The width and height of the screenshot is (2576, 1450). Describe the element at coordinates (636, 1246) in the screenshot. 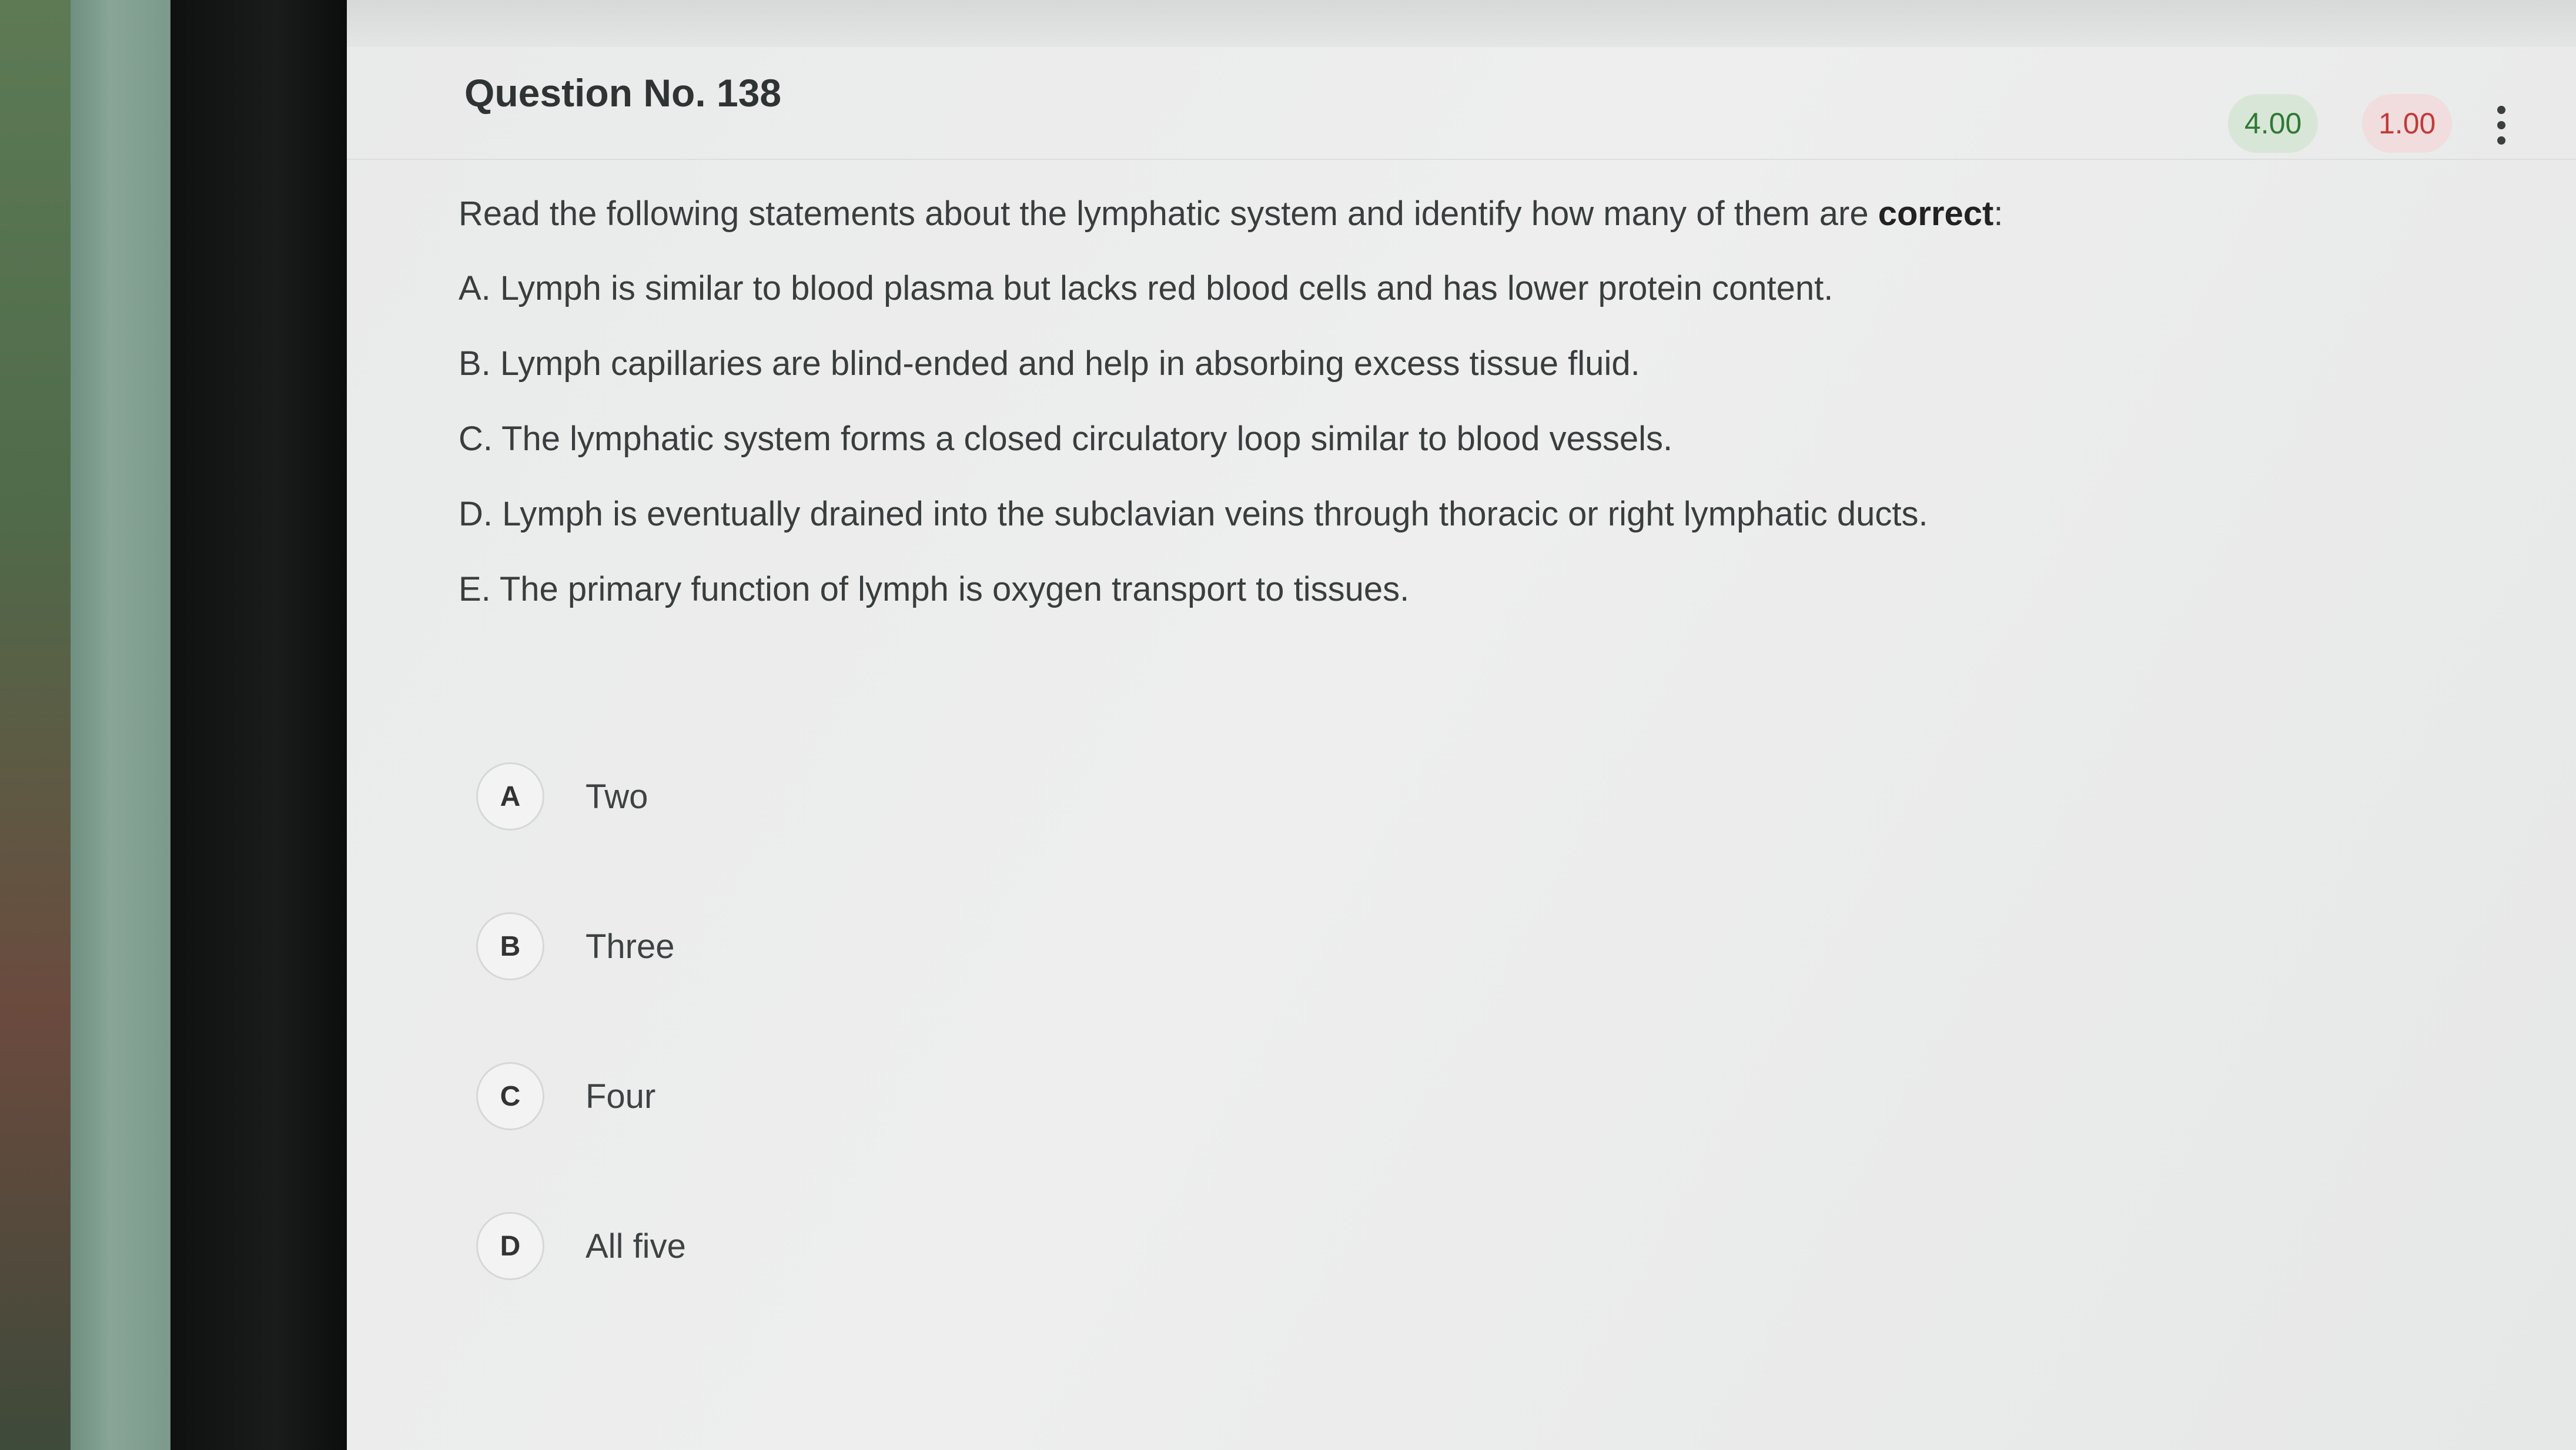

I see `option-label: All five` at that location.